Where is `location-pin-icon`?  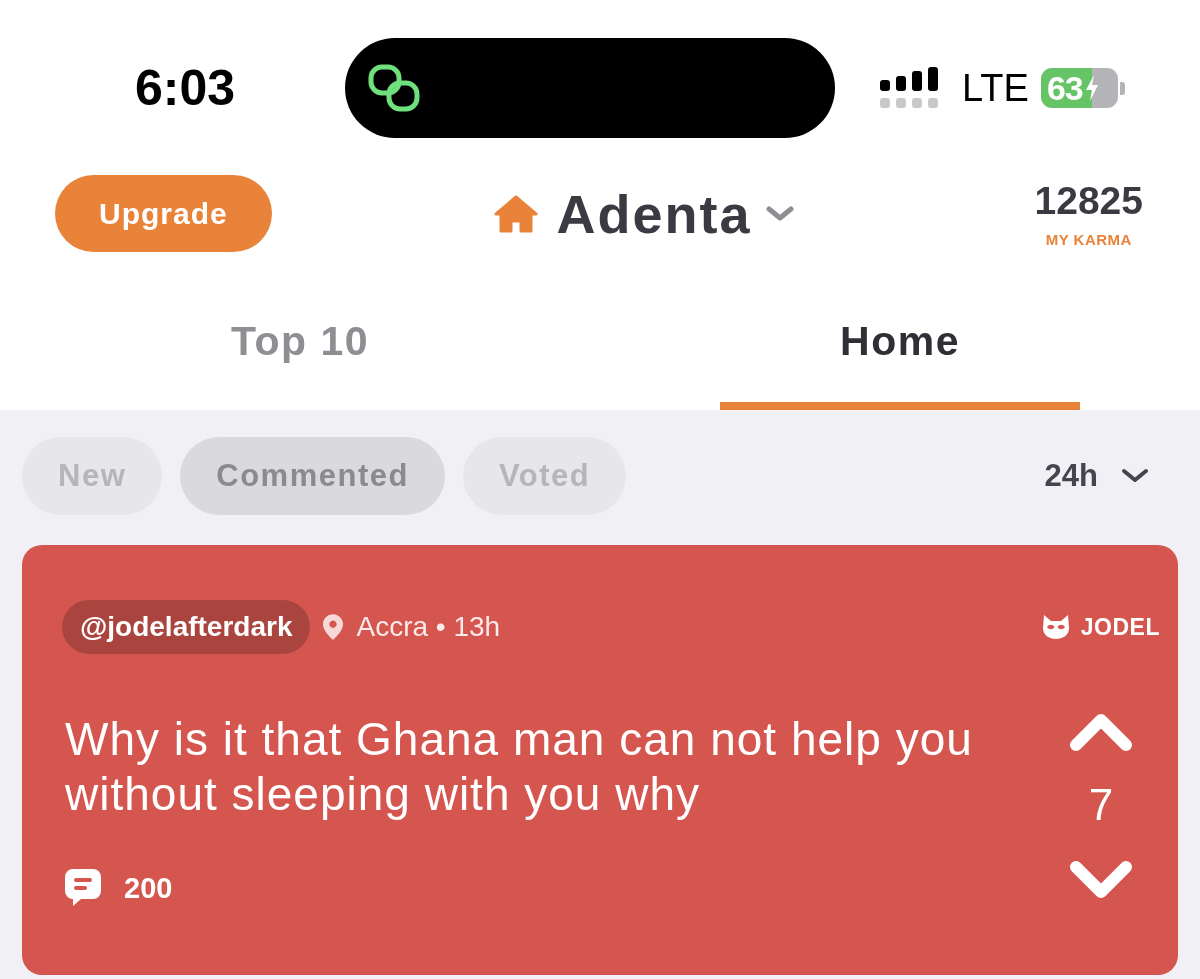 location-pin-icon is located at coordinates (333, 627).